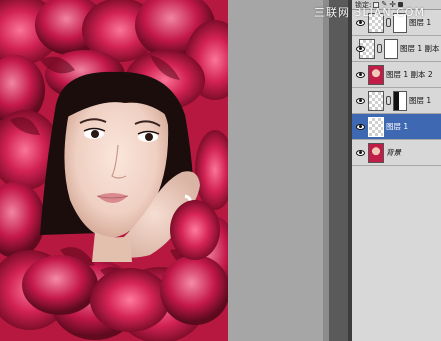 The height and width of the screenshot is (341, 441). I want to click on layer-row: 背景, so click(396, 153).